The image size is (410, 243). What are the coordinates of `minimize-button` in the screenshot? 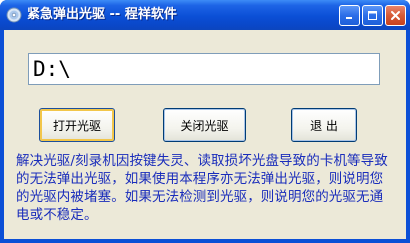 It's located at (349, 15).